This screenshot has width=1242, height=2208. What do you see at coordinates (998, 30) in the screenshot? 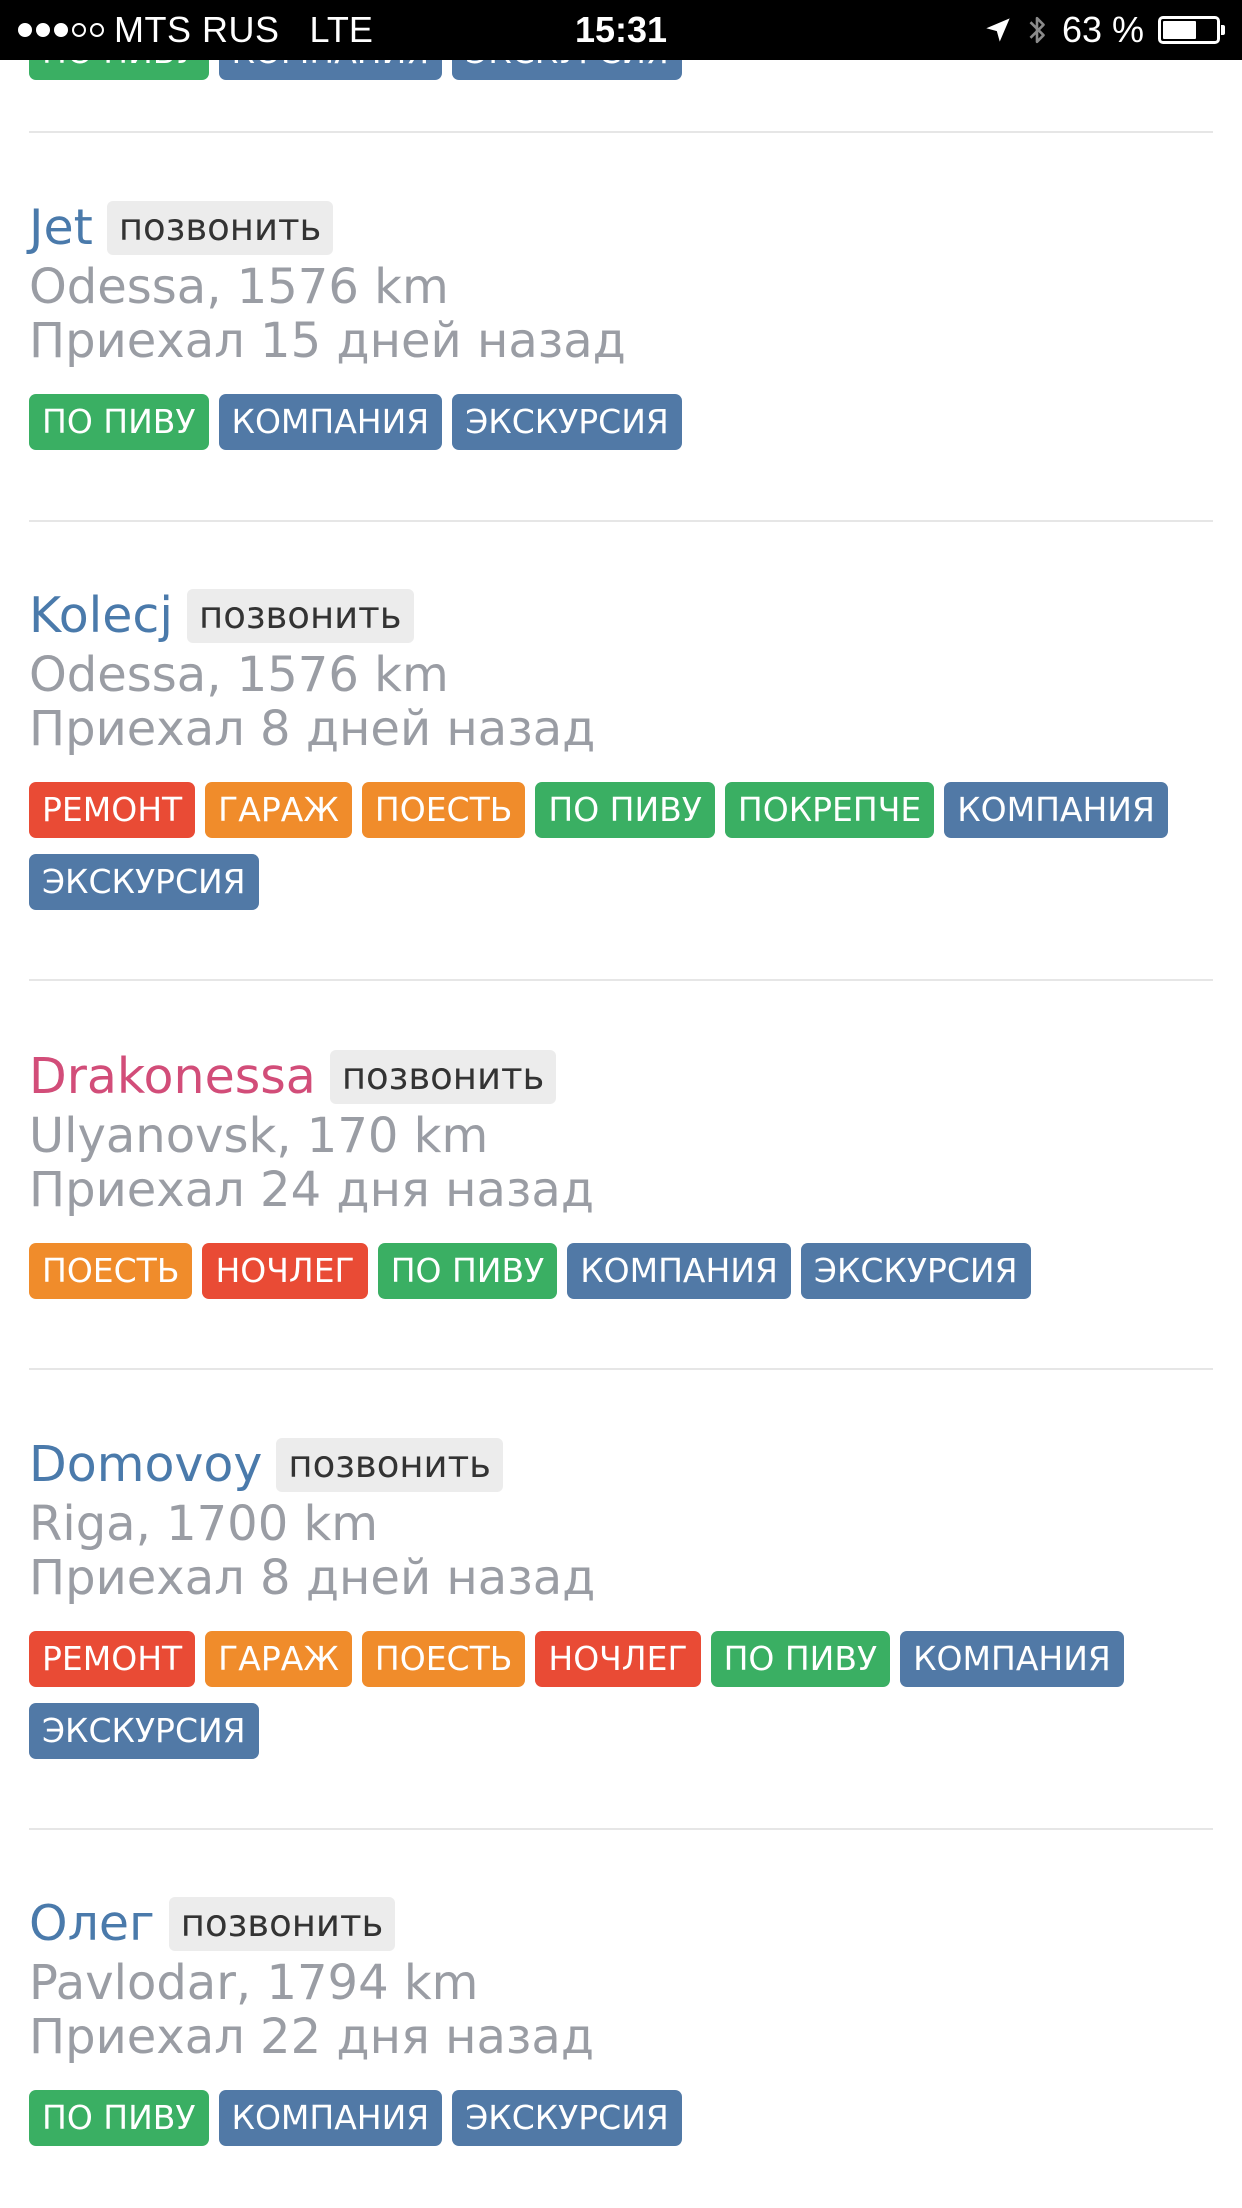
I see `location-arrow-icon` at bounding box center [998, 30].